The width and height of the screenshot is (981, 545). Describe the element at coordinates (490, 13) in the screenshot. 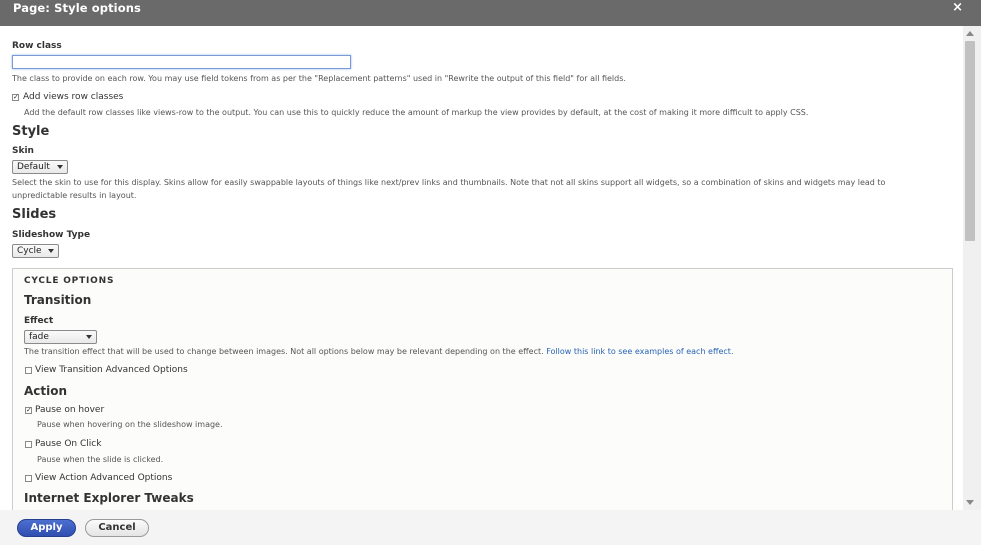

I see `dialog-titlebar: Page: Style options ×` at that location.